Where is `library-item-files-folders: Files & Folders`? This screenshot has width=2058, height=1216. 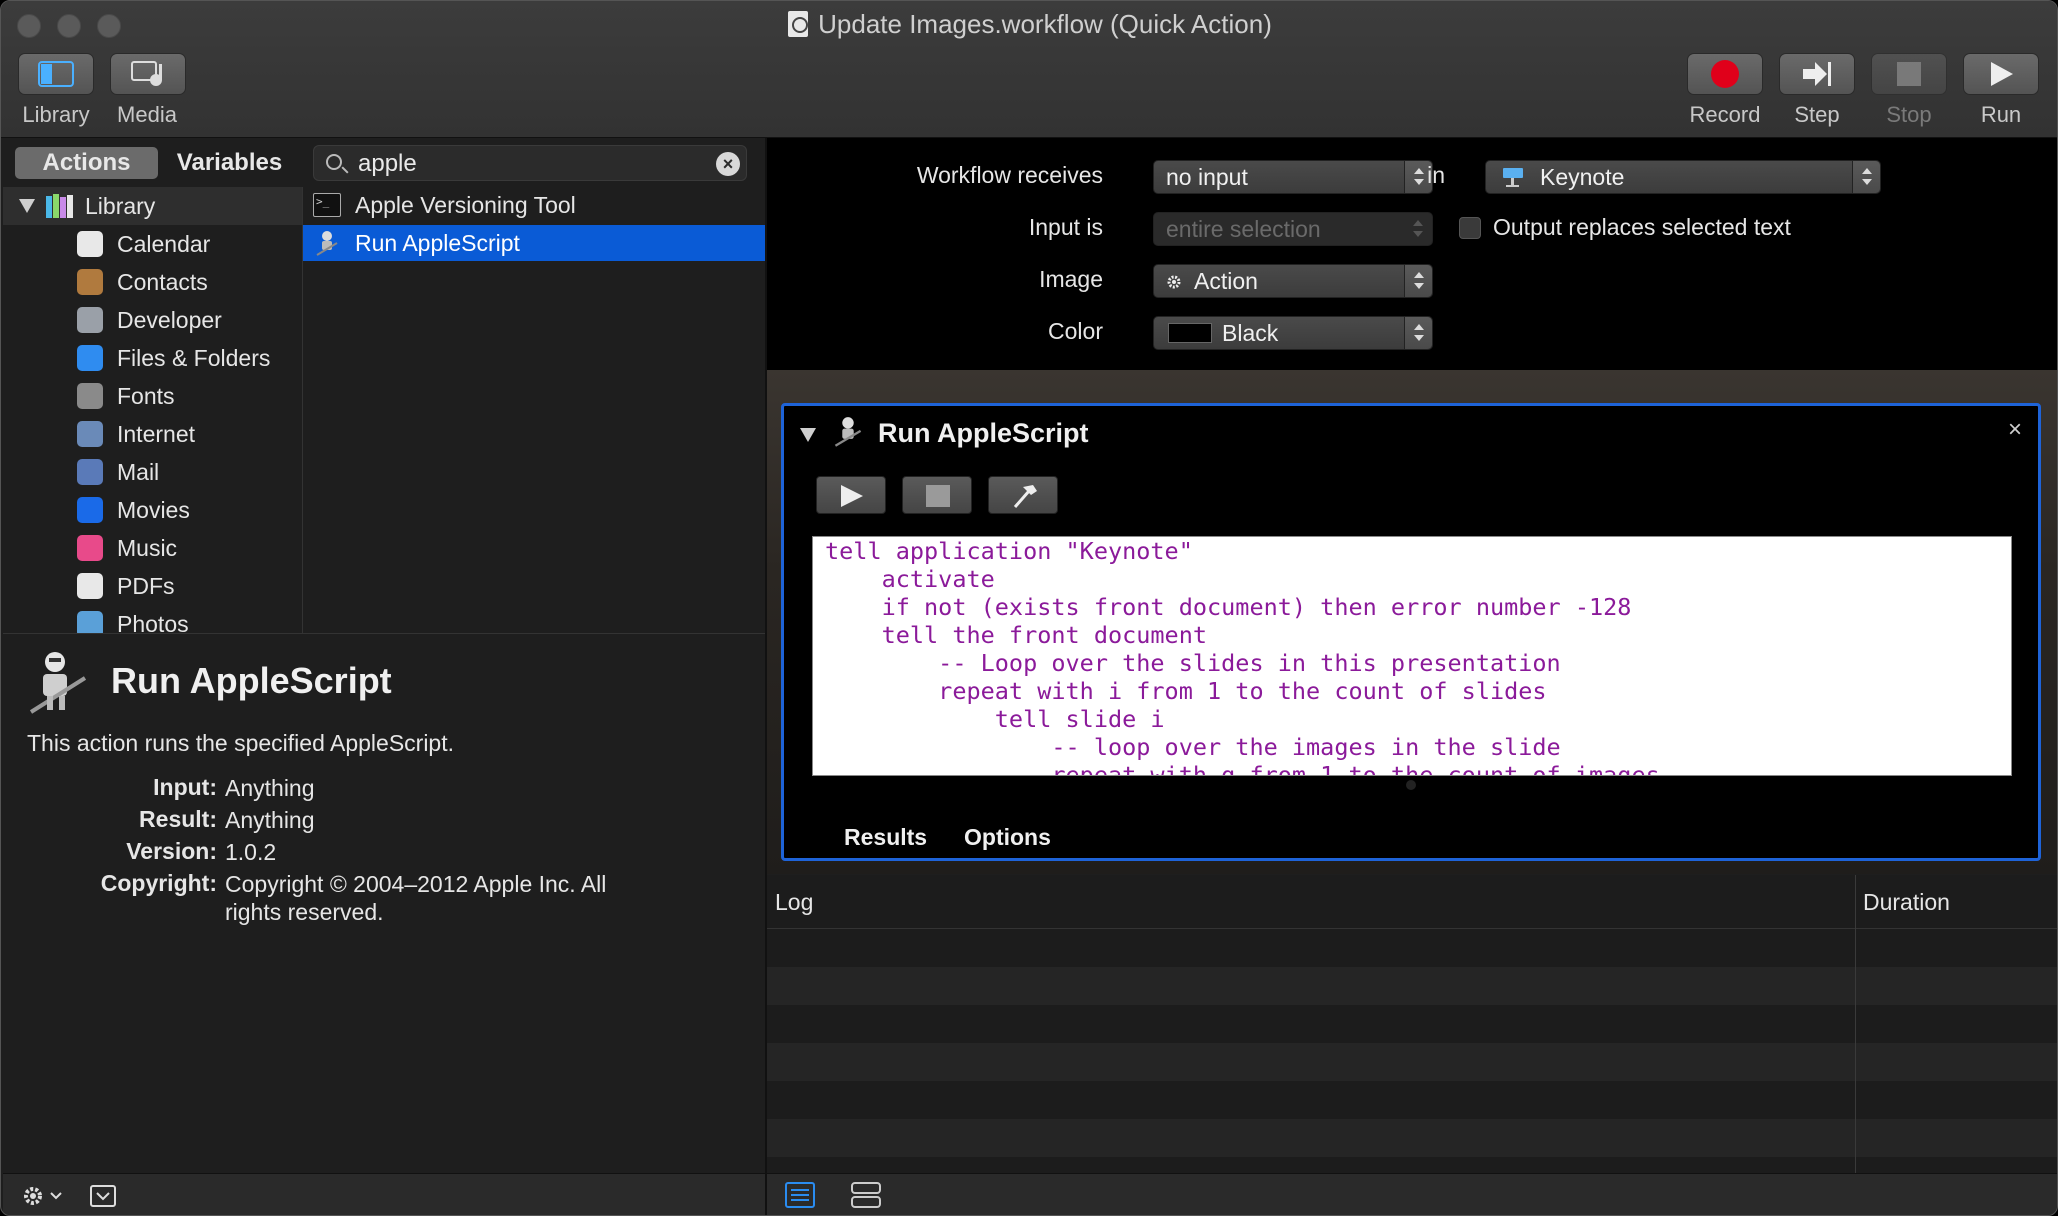 library-item-files-folders: Files & Folders is located at coordinates (152, 358).